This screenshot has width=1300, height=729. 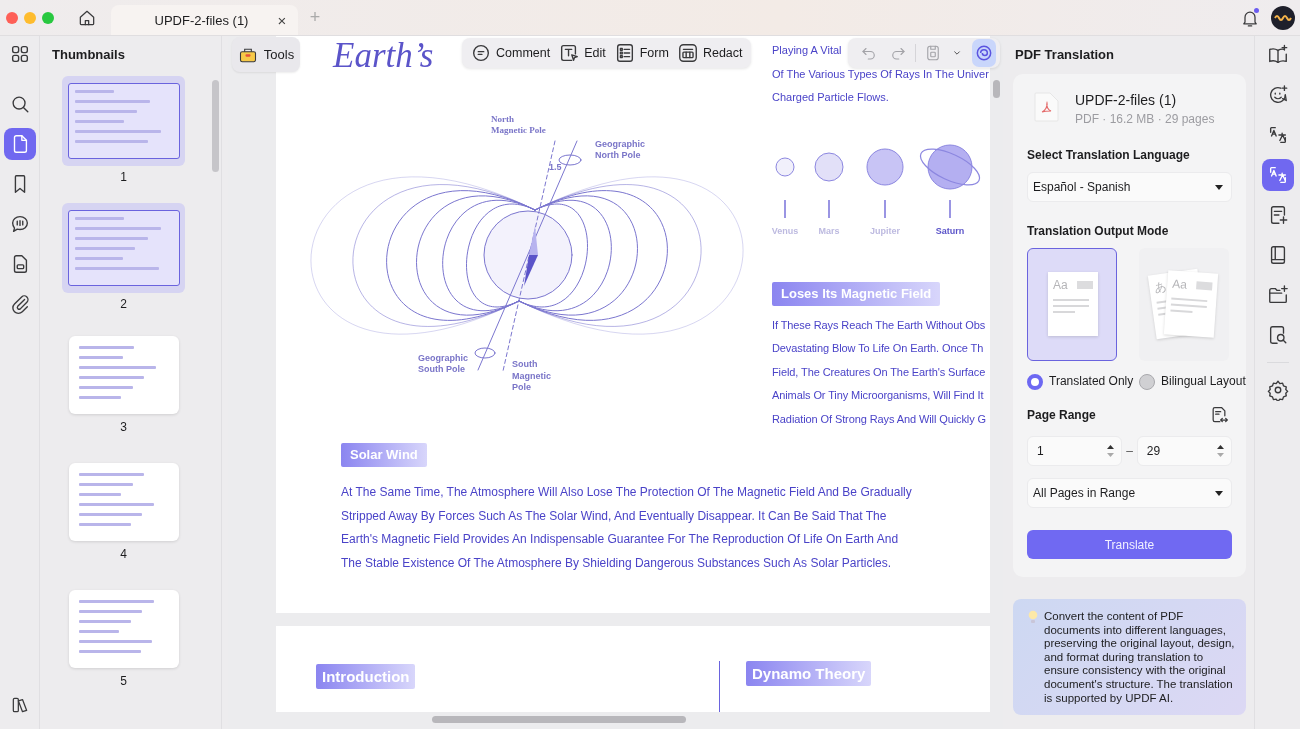 I want to click on field-label: Select Translation Language, so click(x=1109, y=155).